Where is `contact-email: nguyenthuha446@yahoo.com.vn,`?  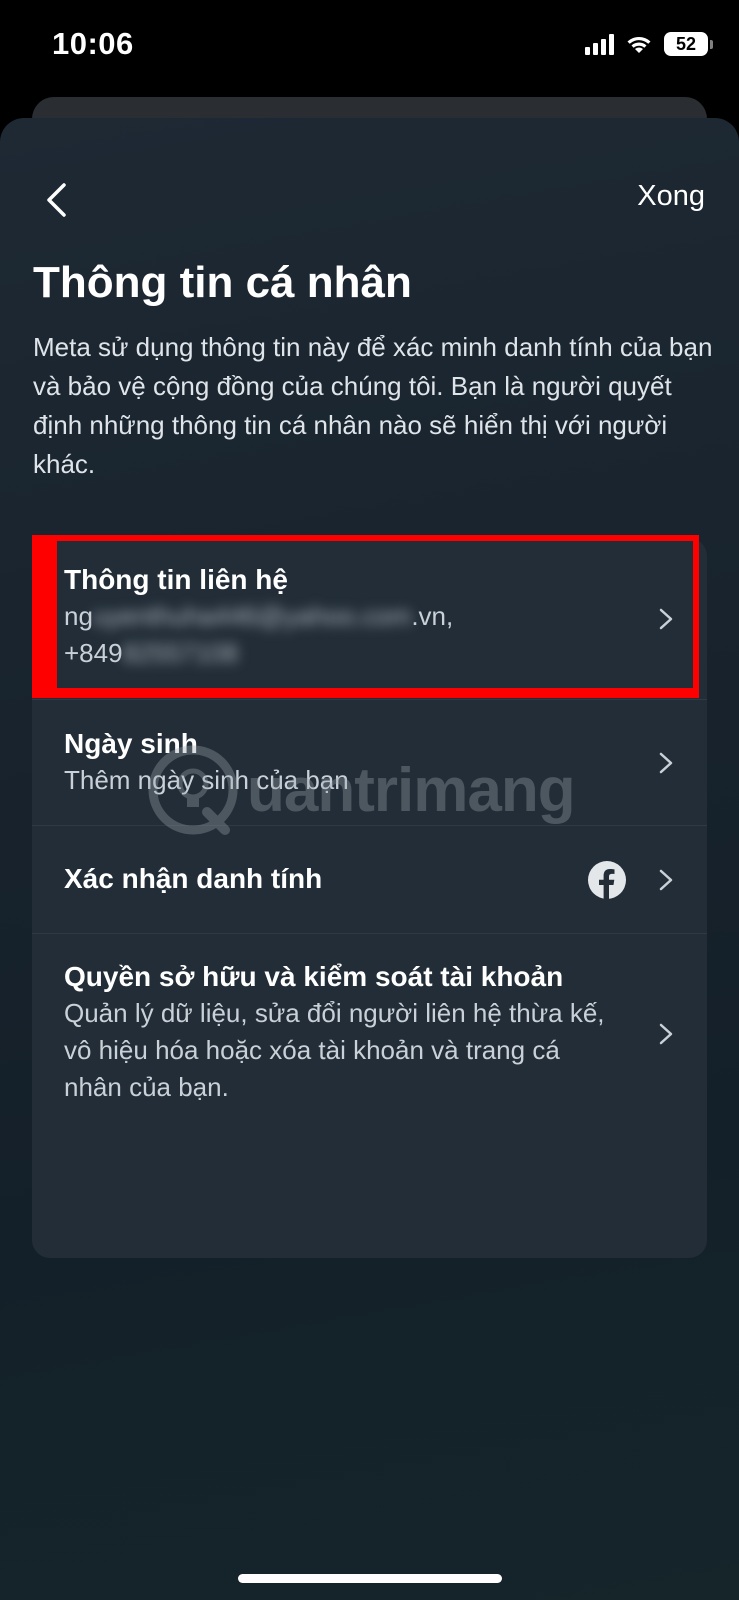 contact-email: nguyenthuha446@yahoo.com.vn, is located at coordinates (259, 616).